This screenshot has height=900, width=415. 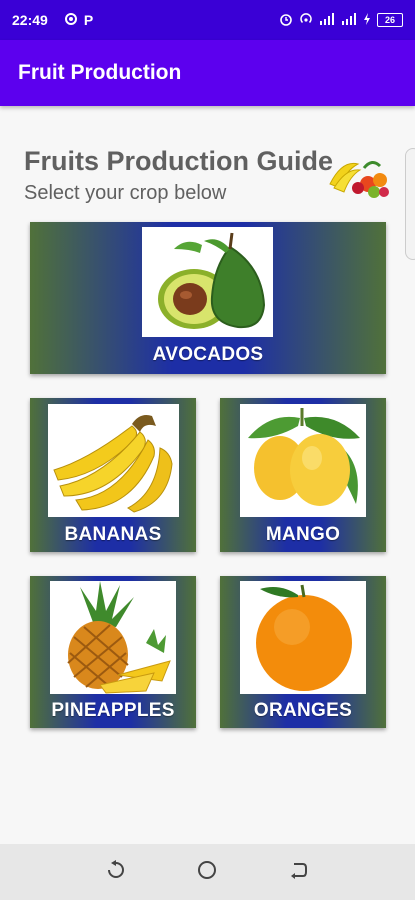 What do you see at coordinates (125, 193) in the screenshot?
I see `page-subtitle: Select your crop below` at bounding box center [125, 193].